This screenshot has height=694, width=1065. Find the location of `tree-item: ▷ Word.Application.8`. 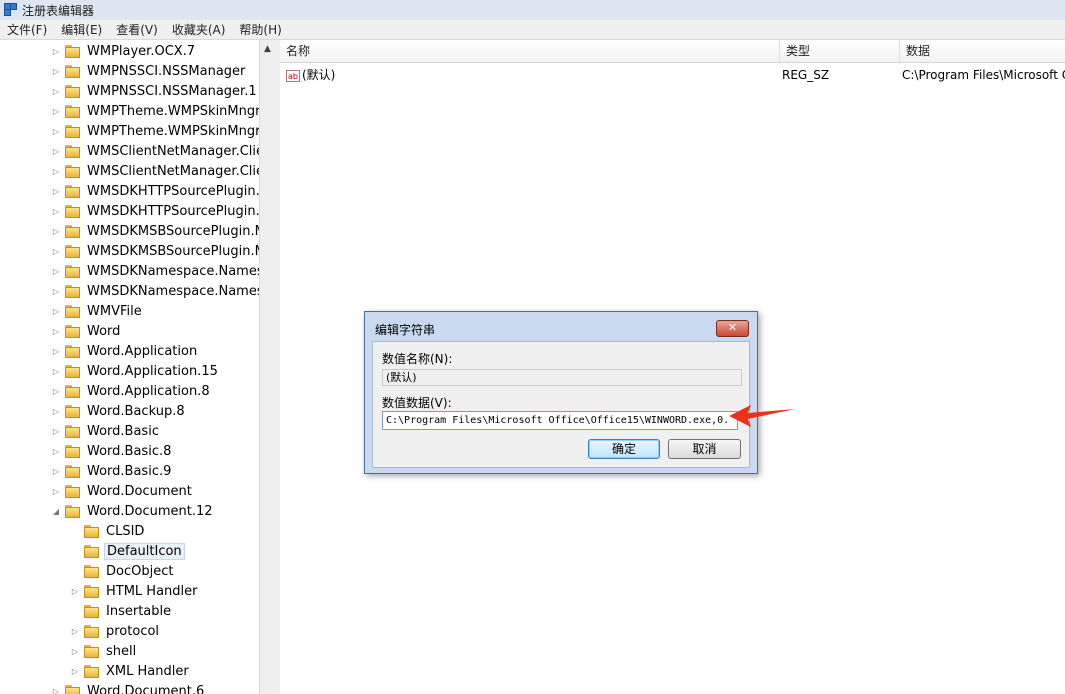

tree-item: ▷ Word.Application.8 is located at coordinates (131, 391).